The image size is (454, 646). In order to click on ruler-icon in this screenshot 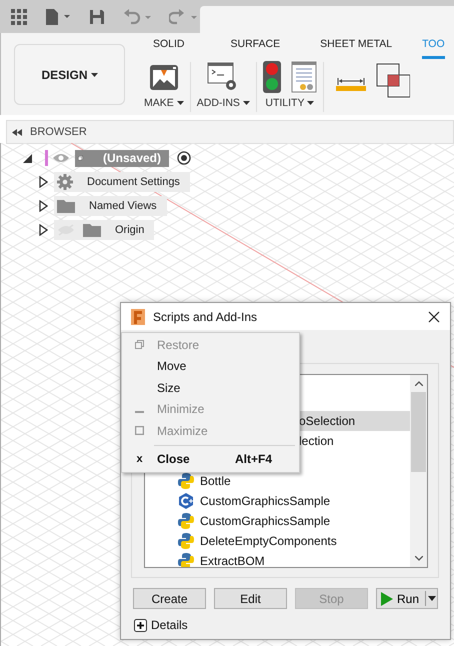, I will do `click(351, 84)`.